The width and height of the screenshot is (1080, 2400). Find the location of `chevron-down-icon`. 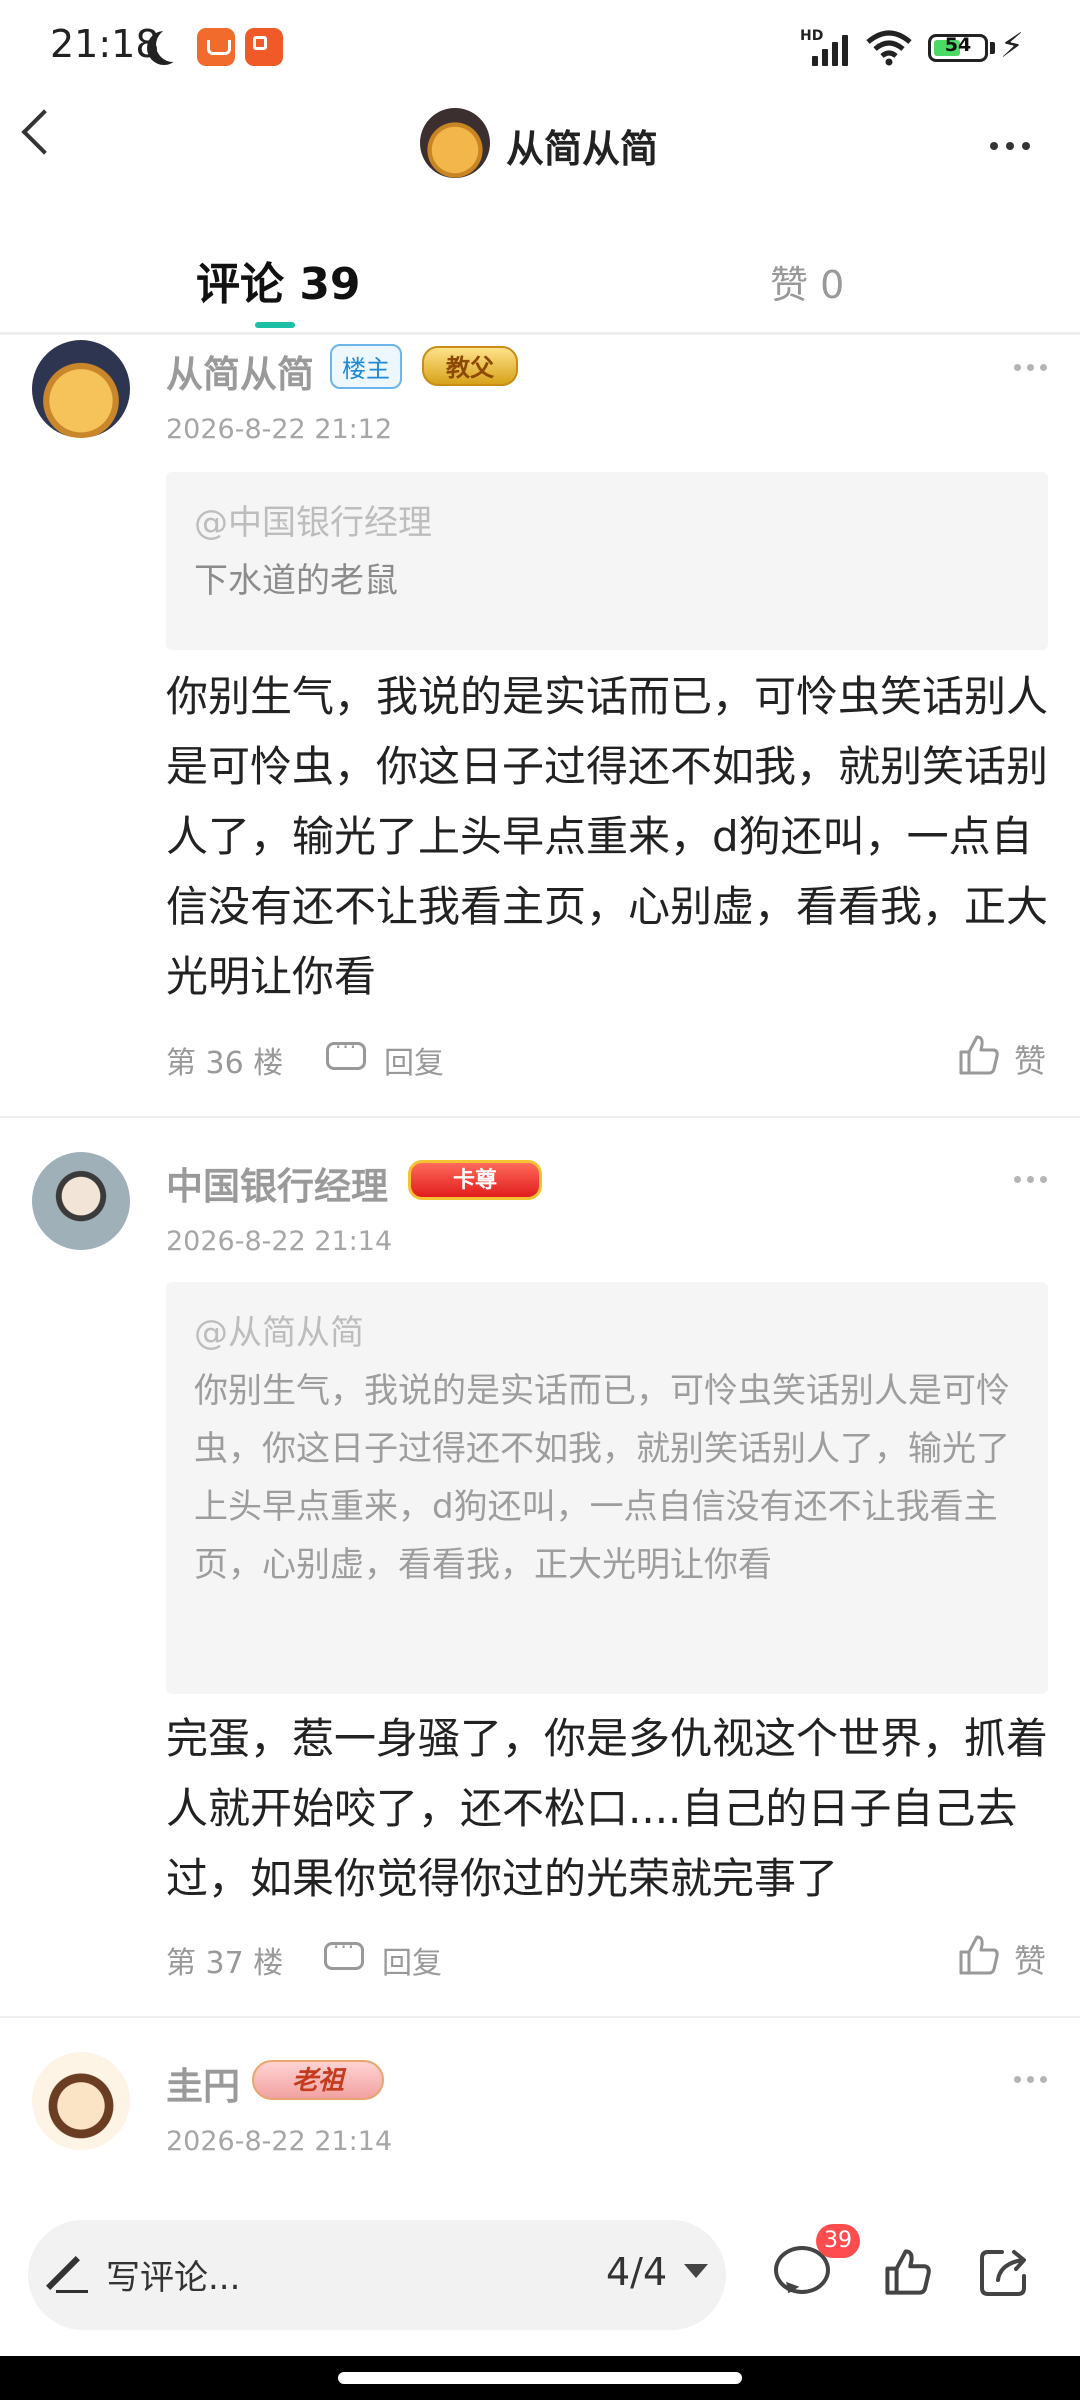

chevron-down-icon is located at coordinates (696, 2271).